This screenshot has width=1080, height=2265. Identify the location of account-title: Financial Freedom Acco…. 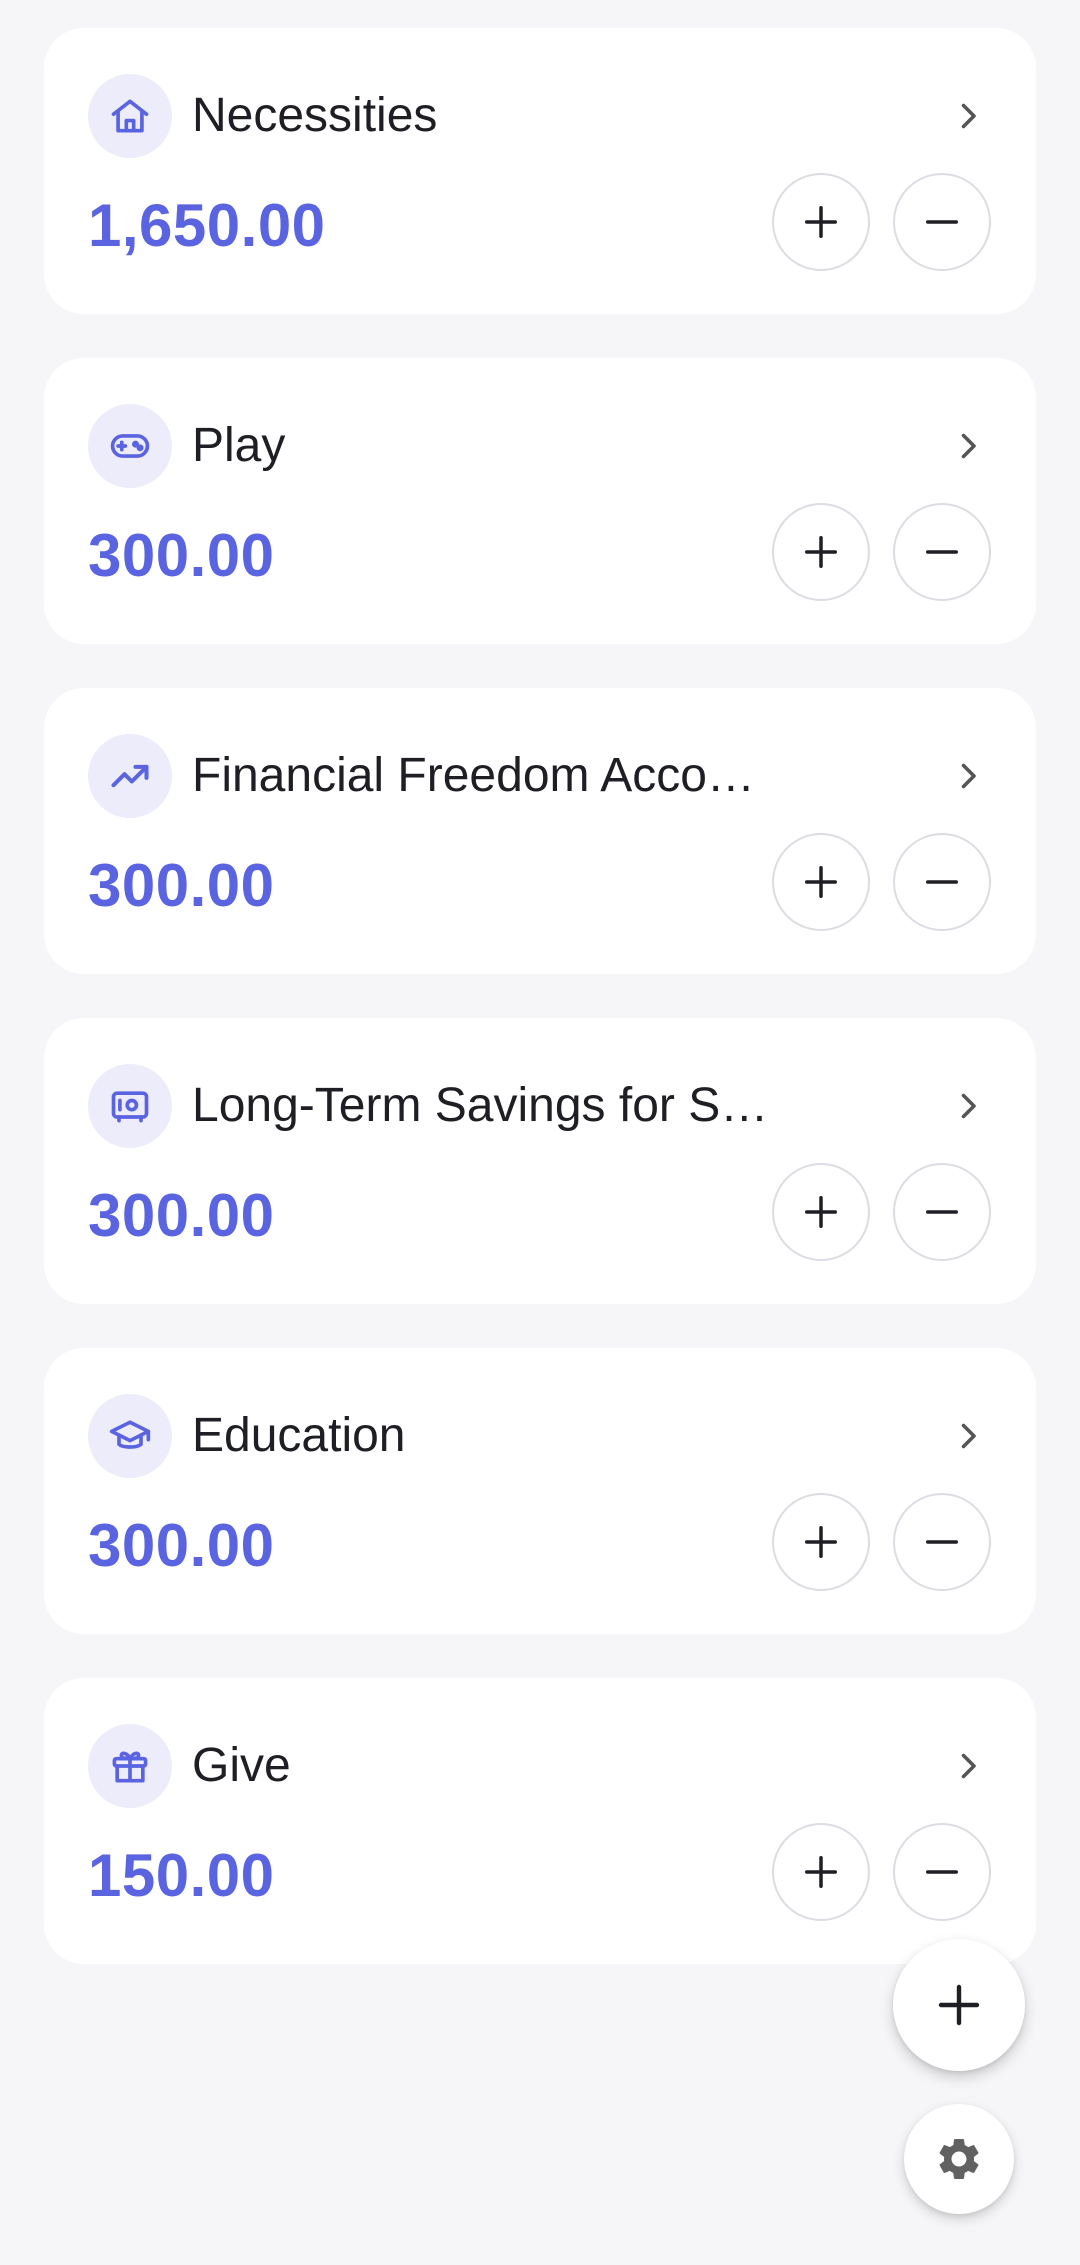
(473, 775).